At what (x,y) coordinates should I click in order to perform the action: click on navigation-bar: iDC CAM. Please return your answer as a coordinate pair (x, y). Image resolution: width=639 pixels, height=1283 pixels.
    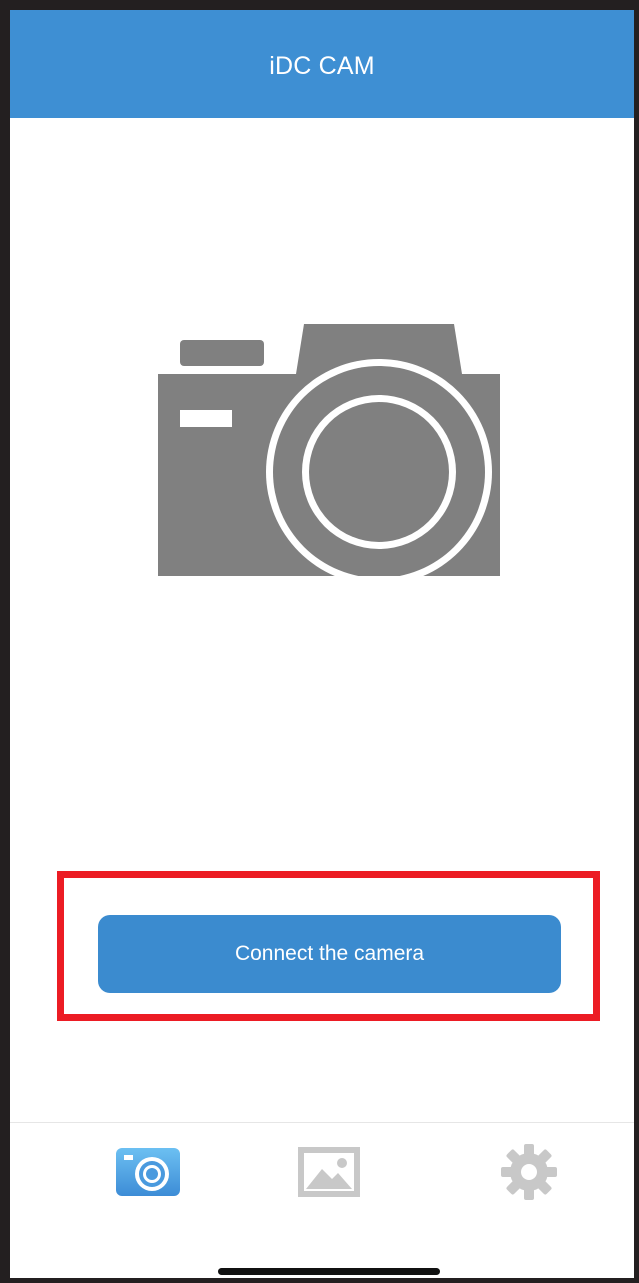
    Looking at the image, I should click on (322, 64).